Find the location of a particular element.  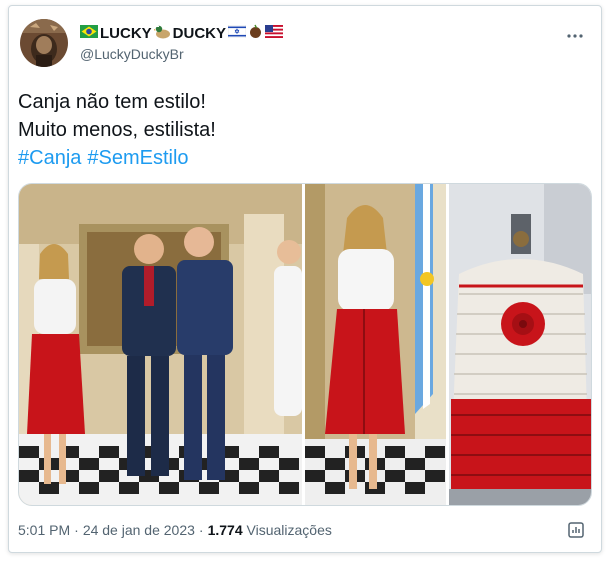

tweet-line-1: Canja não tem estilo! is located at coordinates (112, 102).